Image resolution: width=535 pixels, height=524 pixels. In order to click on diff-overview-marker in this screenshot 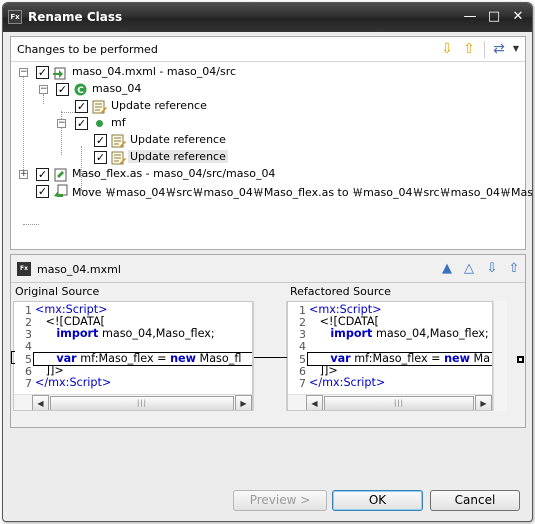, I will do `click(520, 359)`.